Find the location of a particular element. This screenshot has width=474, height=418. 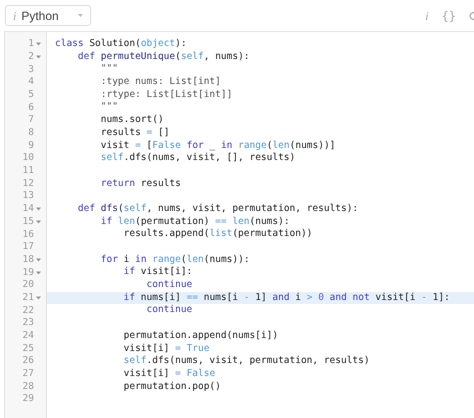

line-number: 19 is located at coordinates (28, 273).